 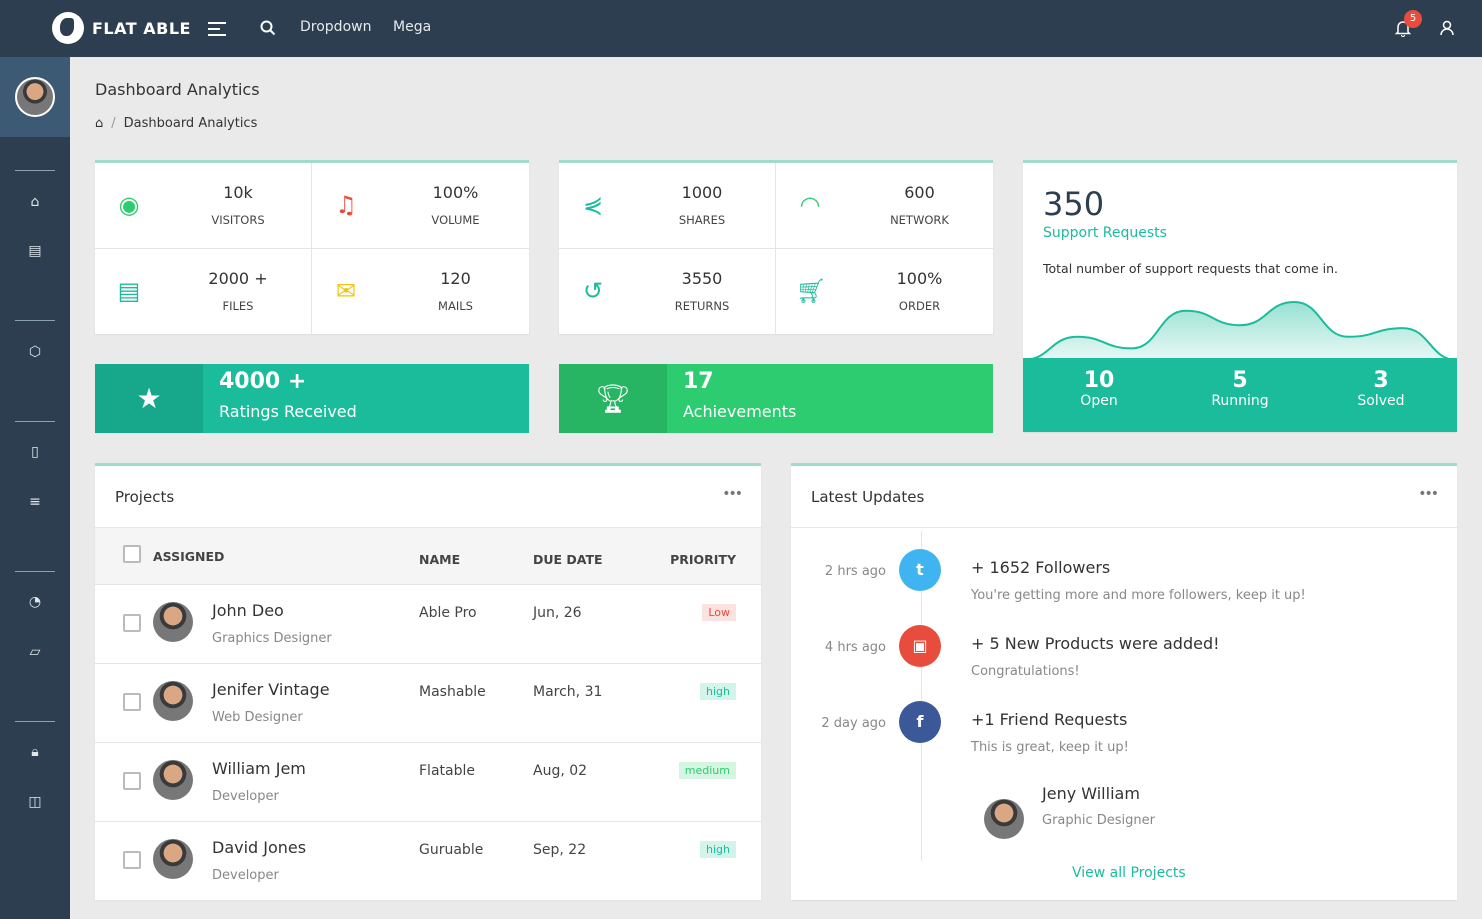 I want to click on facebook-icon: f, so click(x=920, y=722).